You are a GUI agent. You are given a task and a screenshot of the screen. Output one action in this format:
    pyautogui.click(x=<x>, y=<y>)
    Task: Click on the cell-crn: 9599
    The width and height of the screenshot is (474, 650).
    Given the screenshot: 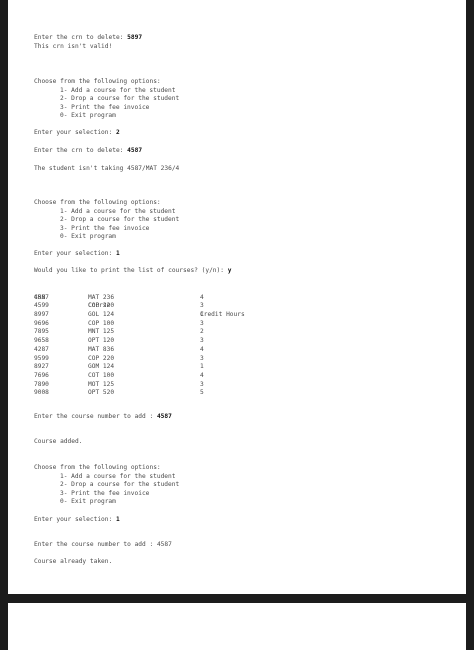 What is the action you would take?
    pyautogui.click(x=41, y=358)
    